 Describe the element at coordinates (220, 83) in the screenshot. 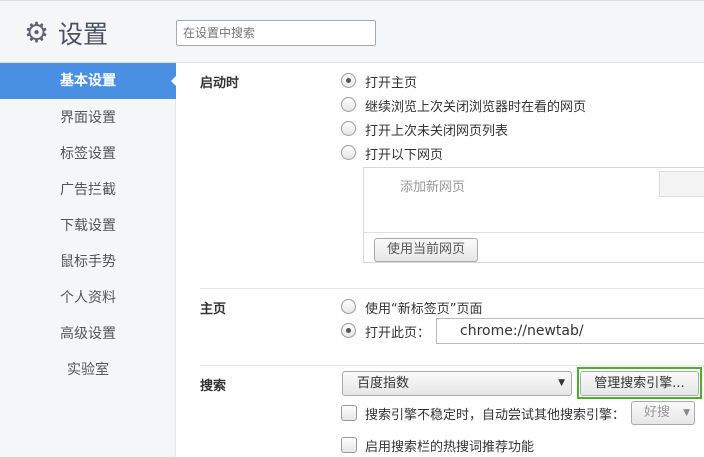

I see `startup-label: 启动时` at that location.